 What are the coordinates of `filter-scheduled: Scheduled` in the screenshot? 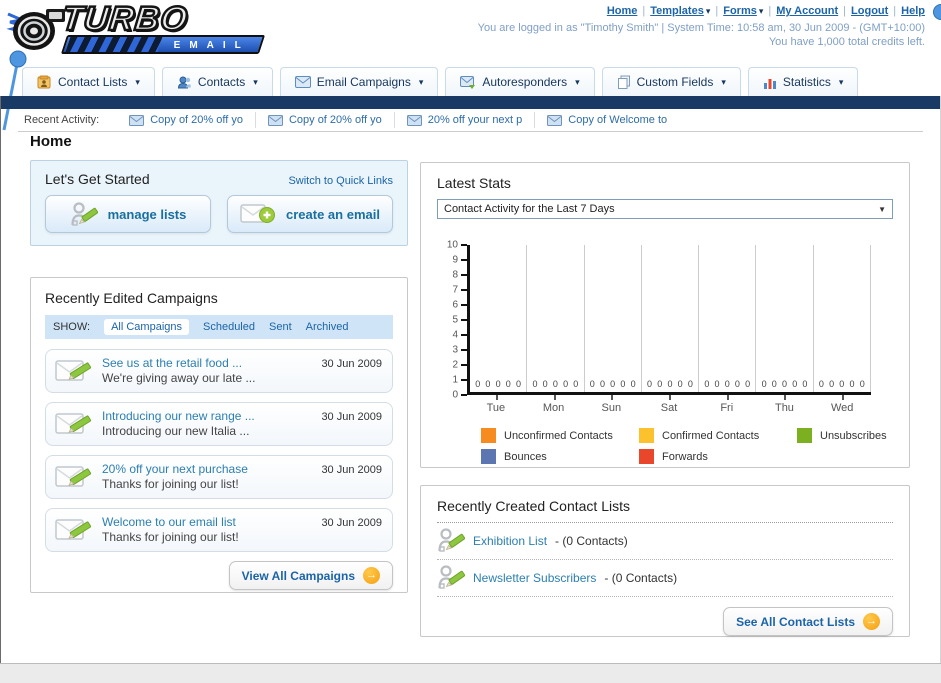 It's located at (229, 327).